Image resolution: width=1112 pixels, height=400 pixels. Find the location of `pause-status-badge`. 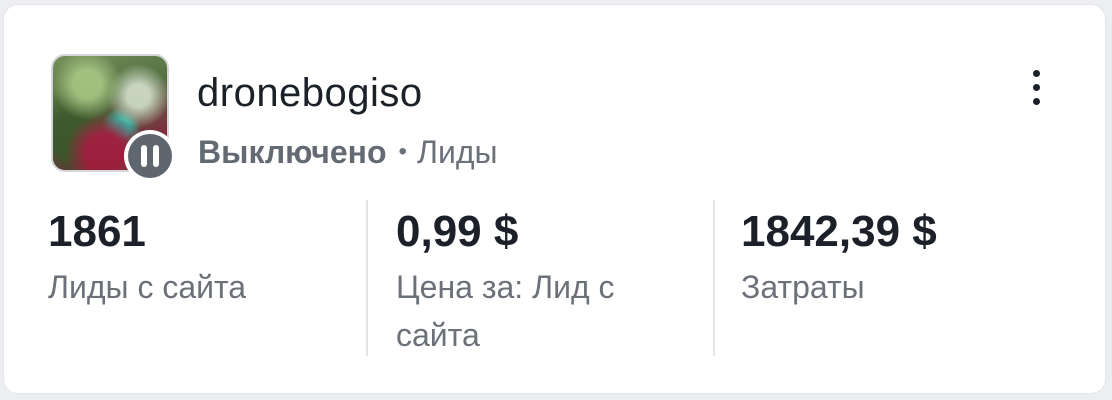

pause-status-badge is located at coordinates (150, 156).